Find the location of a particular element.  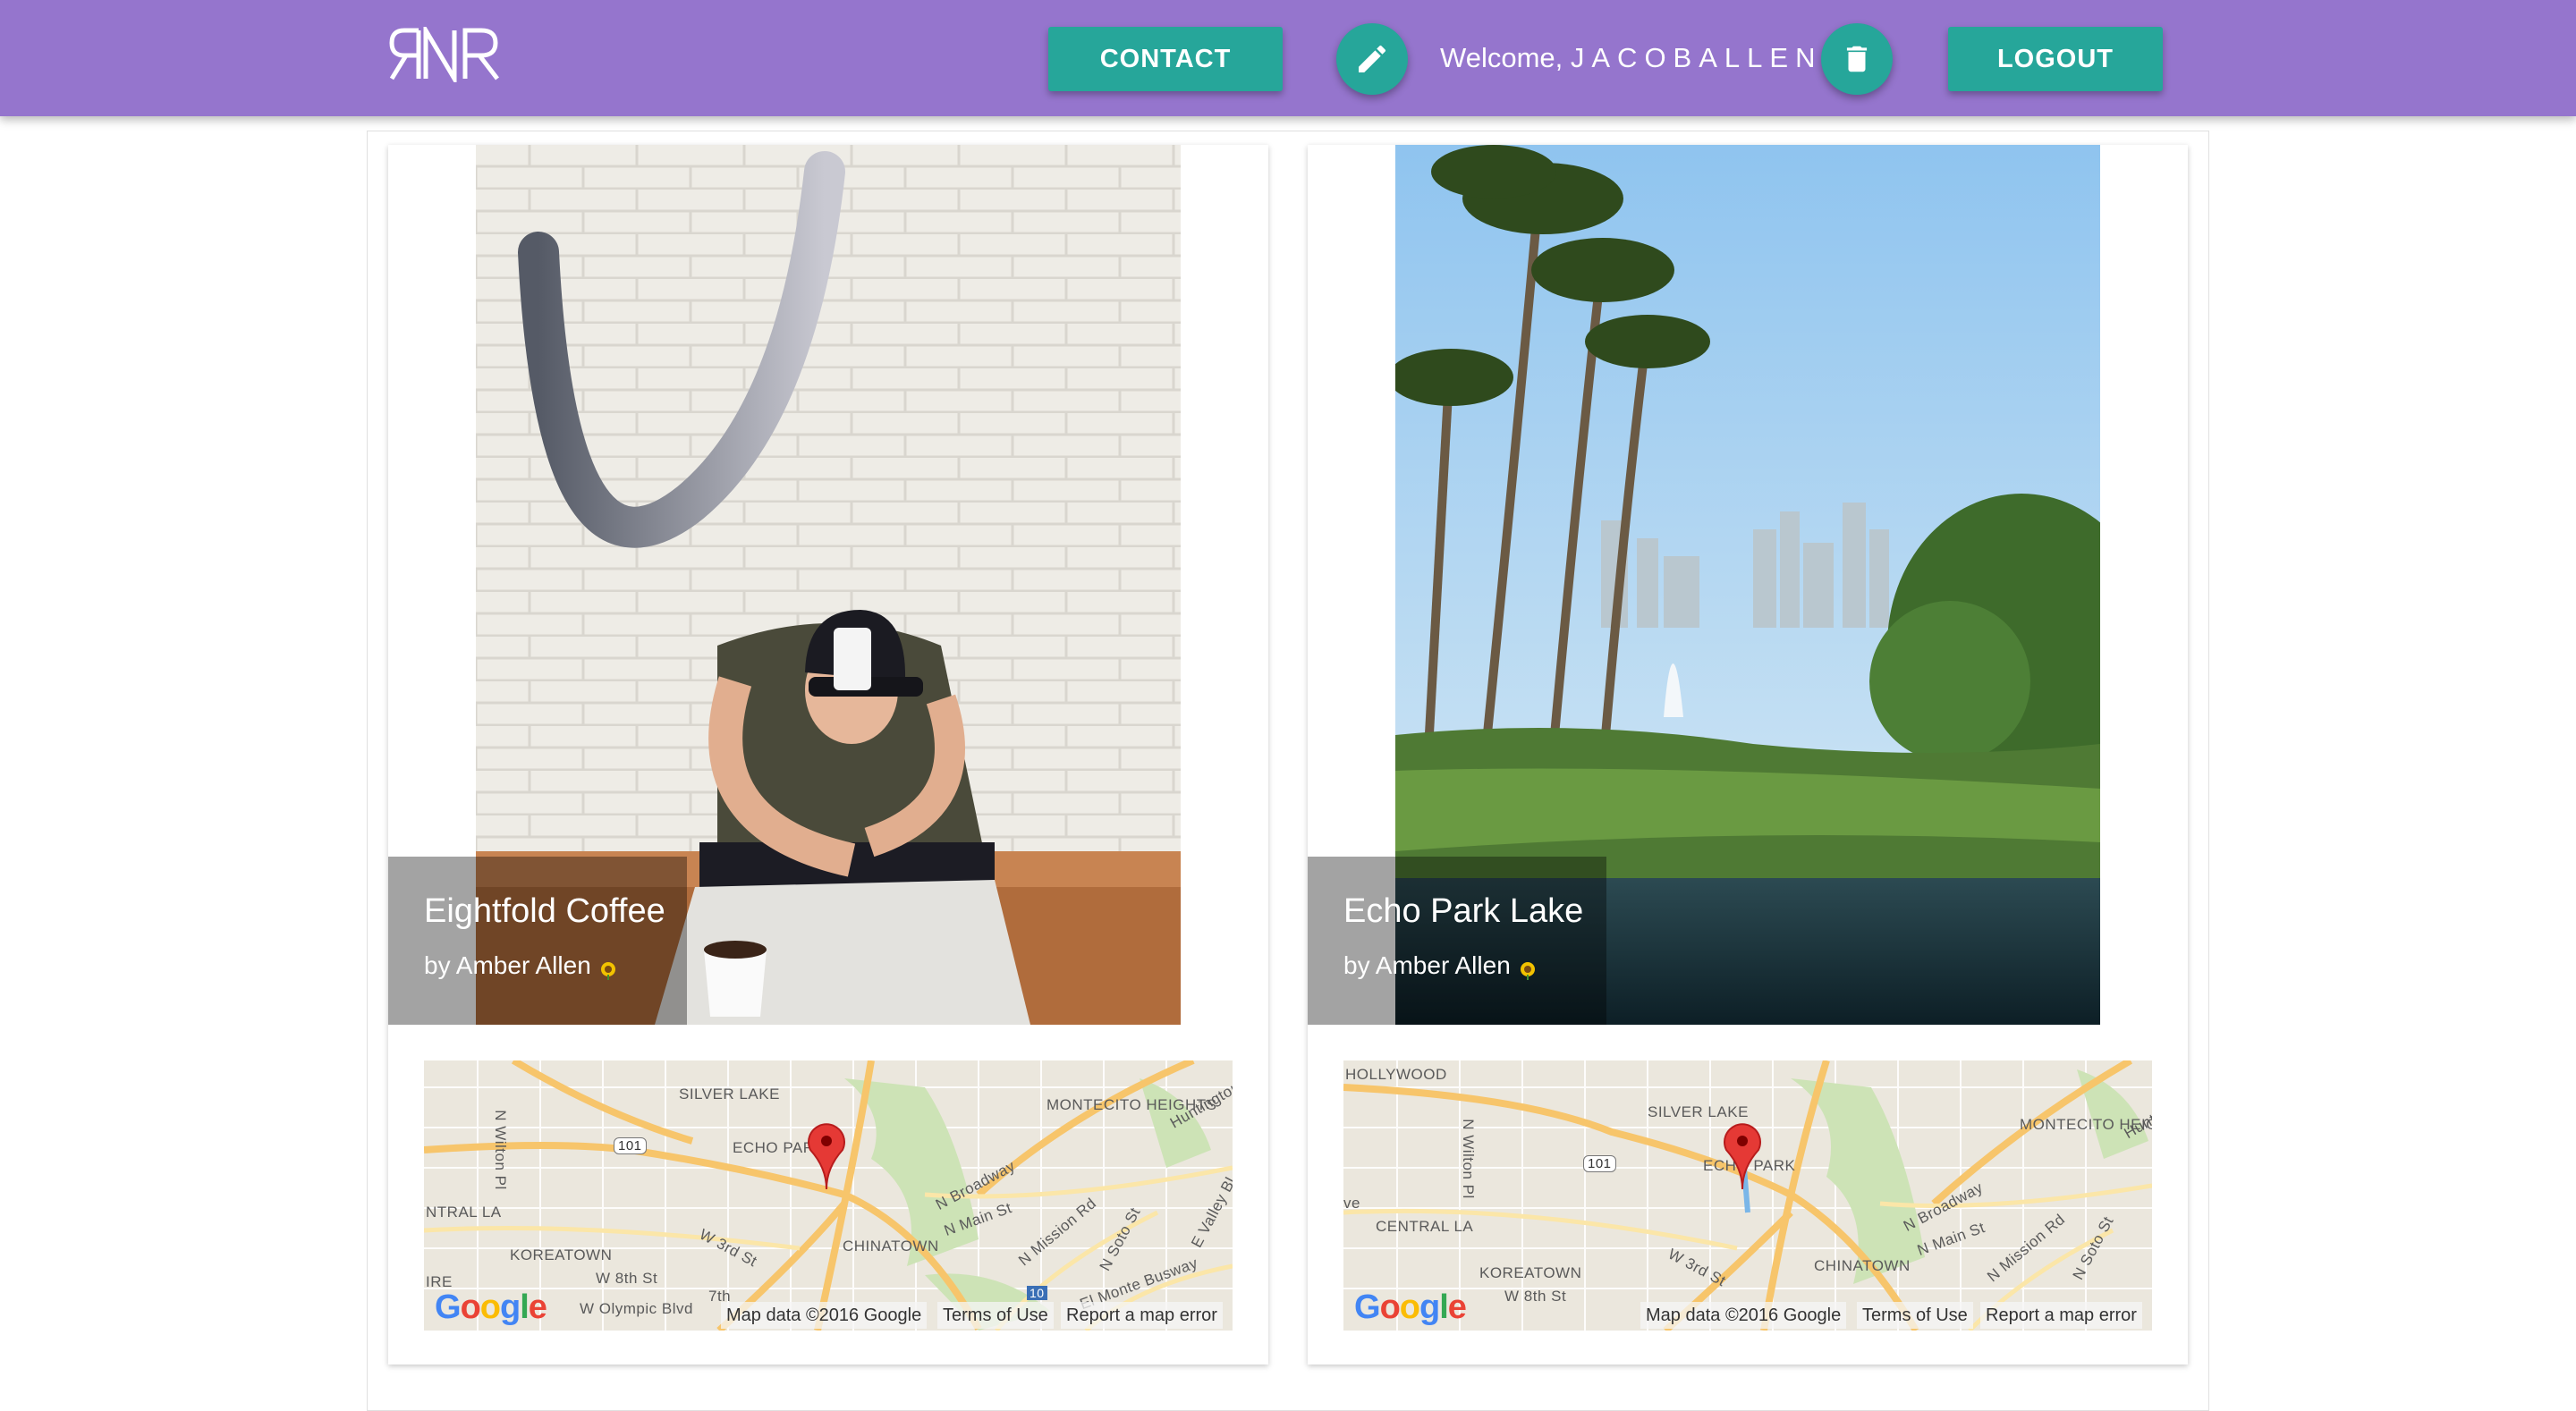

trash-icon is located at coordinates (1857, 59).